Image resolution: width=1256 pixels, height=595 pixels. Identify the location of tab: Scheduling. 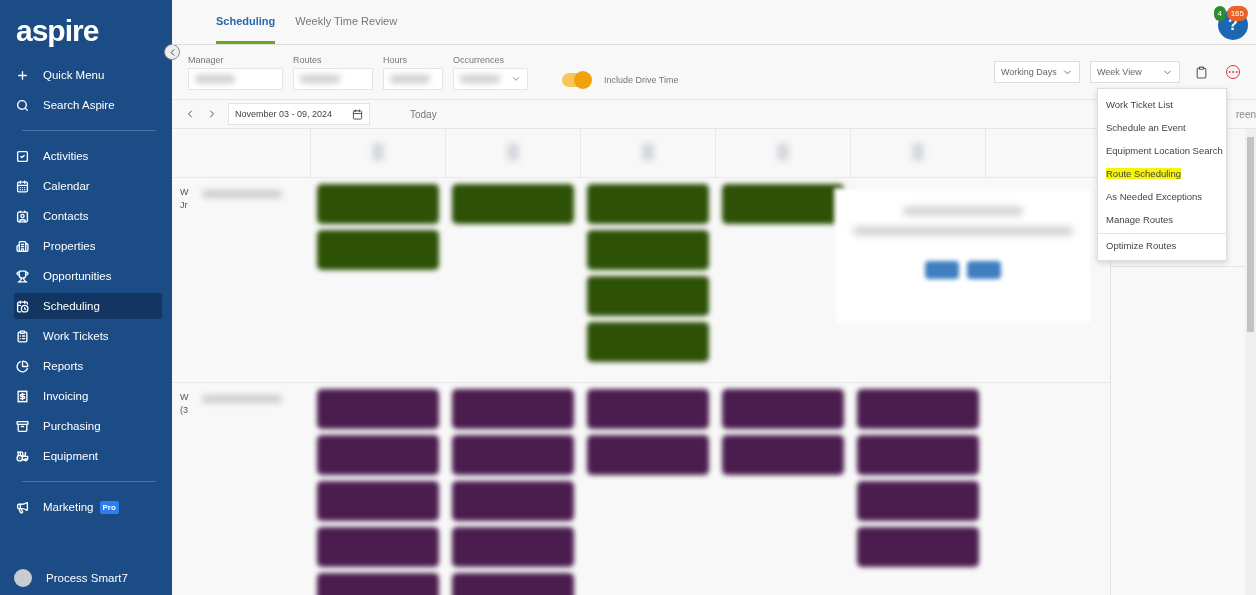
(246, 22).